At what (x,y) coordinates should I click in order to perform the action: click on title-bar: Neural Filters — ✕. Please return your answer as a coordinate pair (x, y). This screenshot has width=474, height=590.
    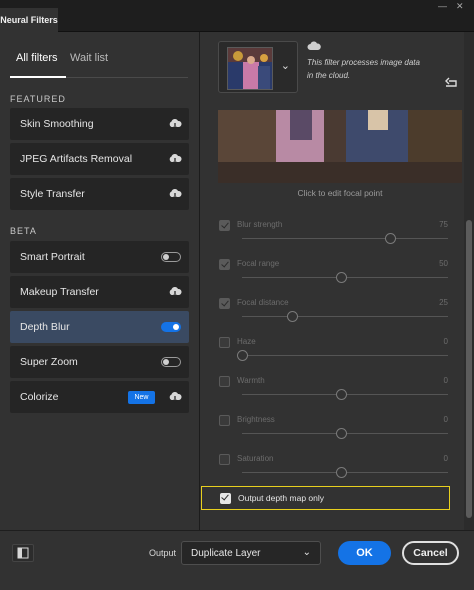
    Looking at the image, I should click on (237, 16).